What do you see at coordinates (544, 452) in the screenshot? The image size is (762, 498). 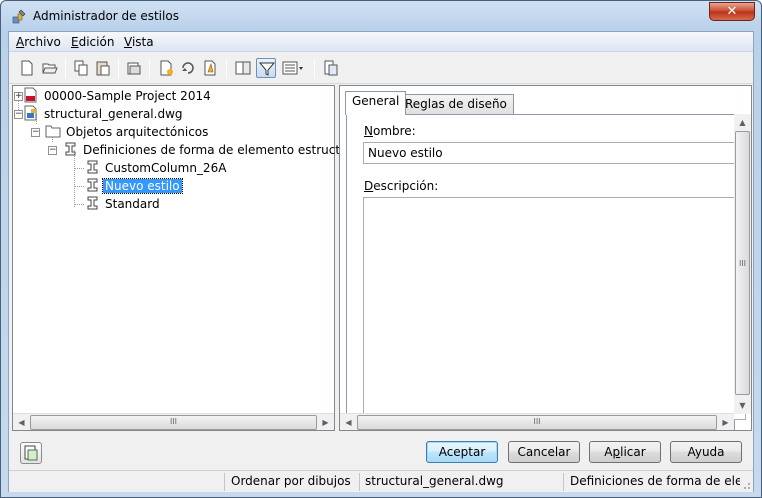 I see `cancel-button: Cancelar` at bounding box center [544, 452].